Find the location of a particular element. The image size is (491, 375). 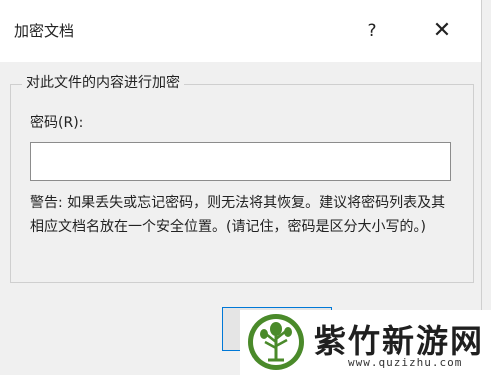

watermark-url: www.quzizhu.com is located at coordinates (405, 362).